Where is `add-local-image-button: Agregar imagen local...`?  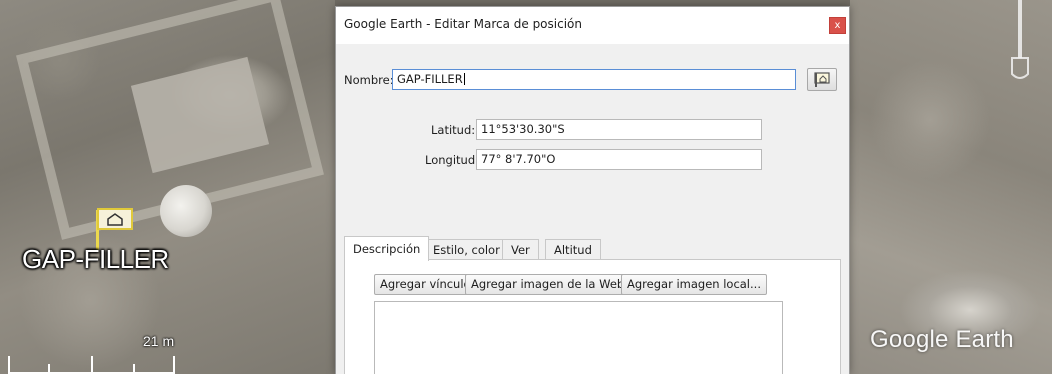
add-local-image-button: Agregar imagen local... is located at coordinates (694, 284).